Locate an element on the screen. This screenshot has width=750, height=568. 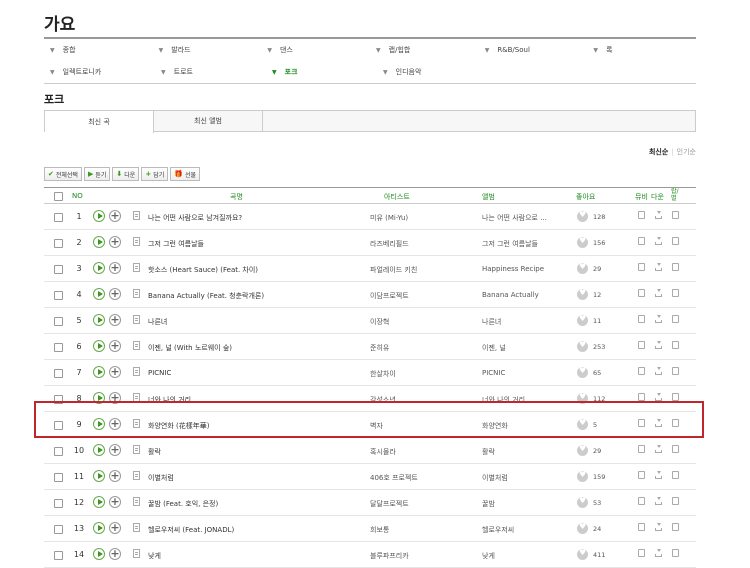
song-title: 헬로우저씨 (Feat. JONADL) is located at coordinates (191, 530).